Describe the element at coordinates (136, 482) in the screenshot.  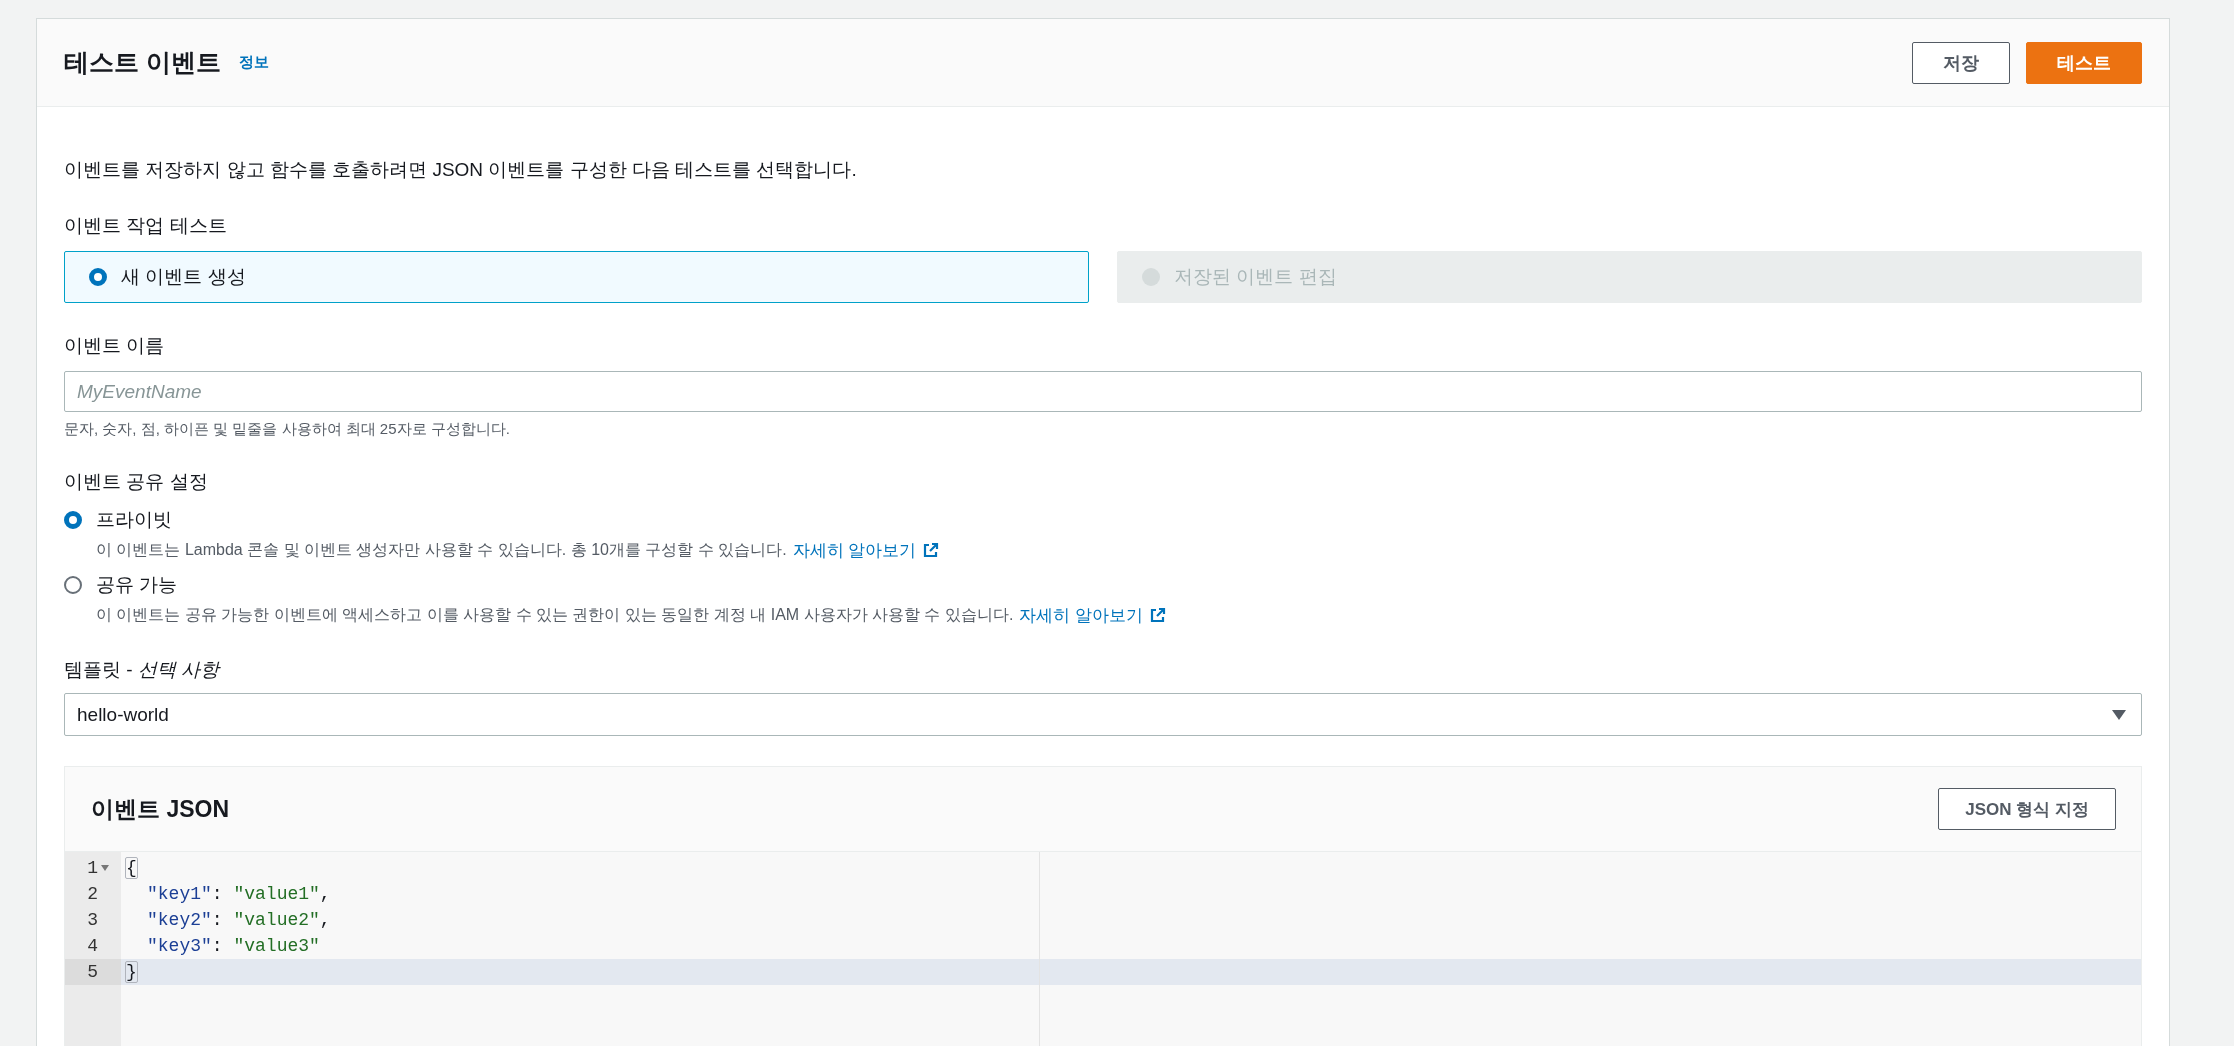
I see `field-label: 이벤트 공유 설정` at that location.